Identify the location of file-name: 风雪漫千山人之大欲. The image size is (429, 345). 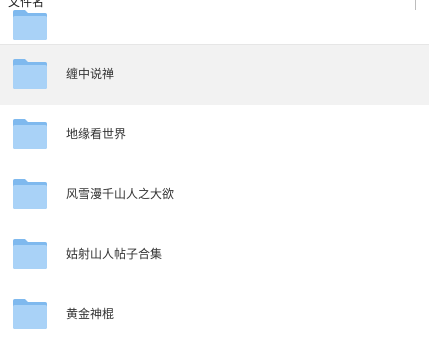
(120, 194).